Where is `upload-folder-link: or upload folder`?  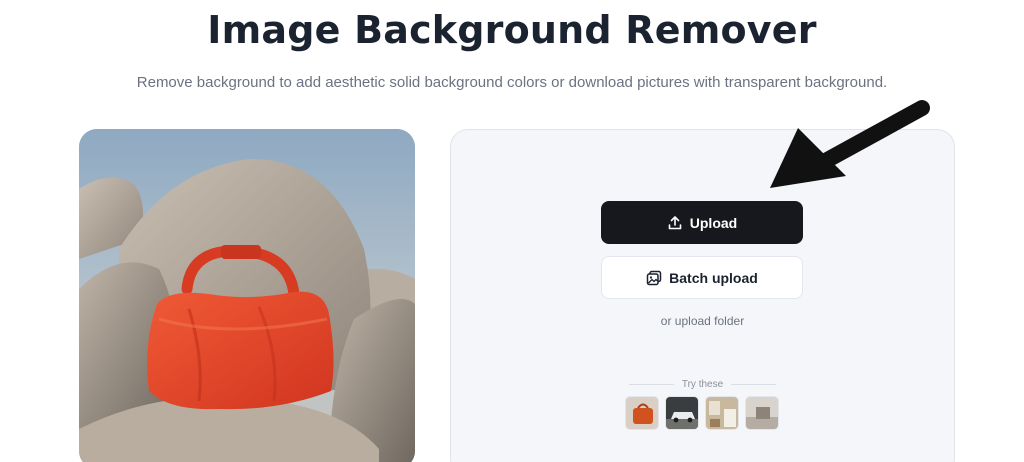 upload-folder-link: or upload folder is located at coordinates (702, 321).